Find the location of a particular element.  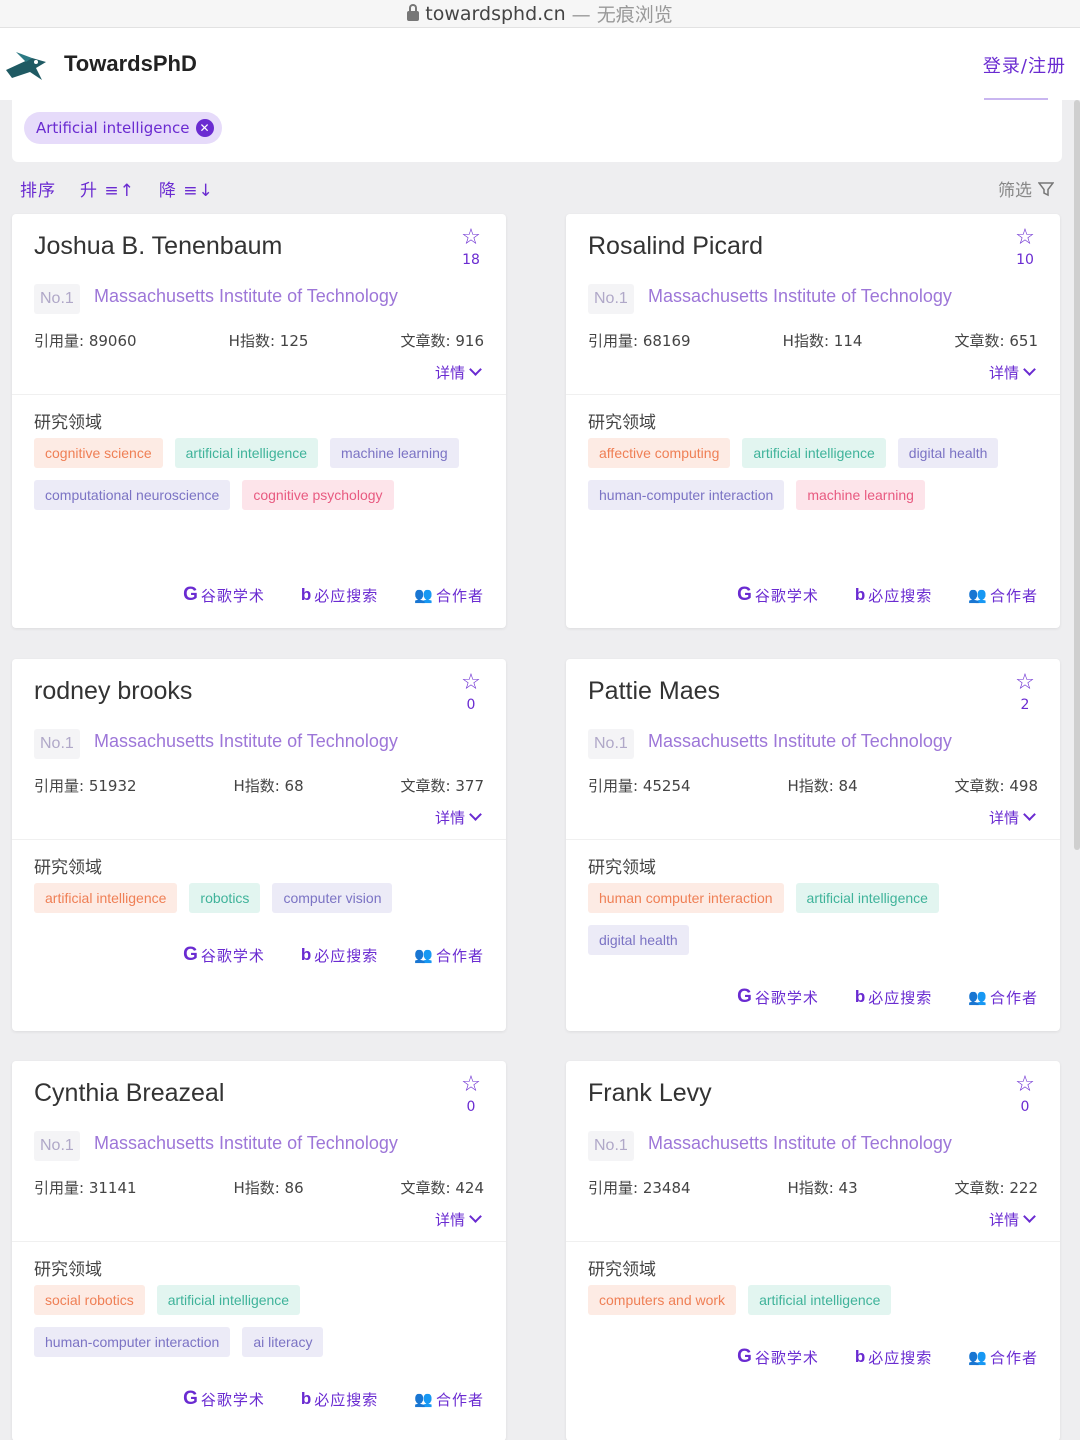

research-tag: social robotics is located at coordinates (89, 1300).